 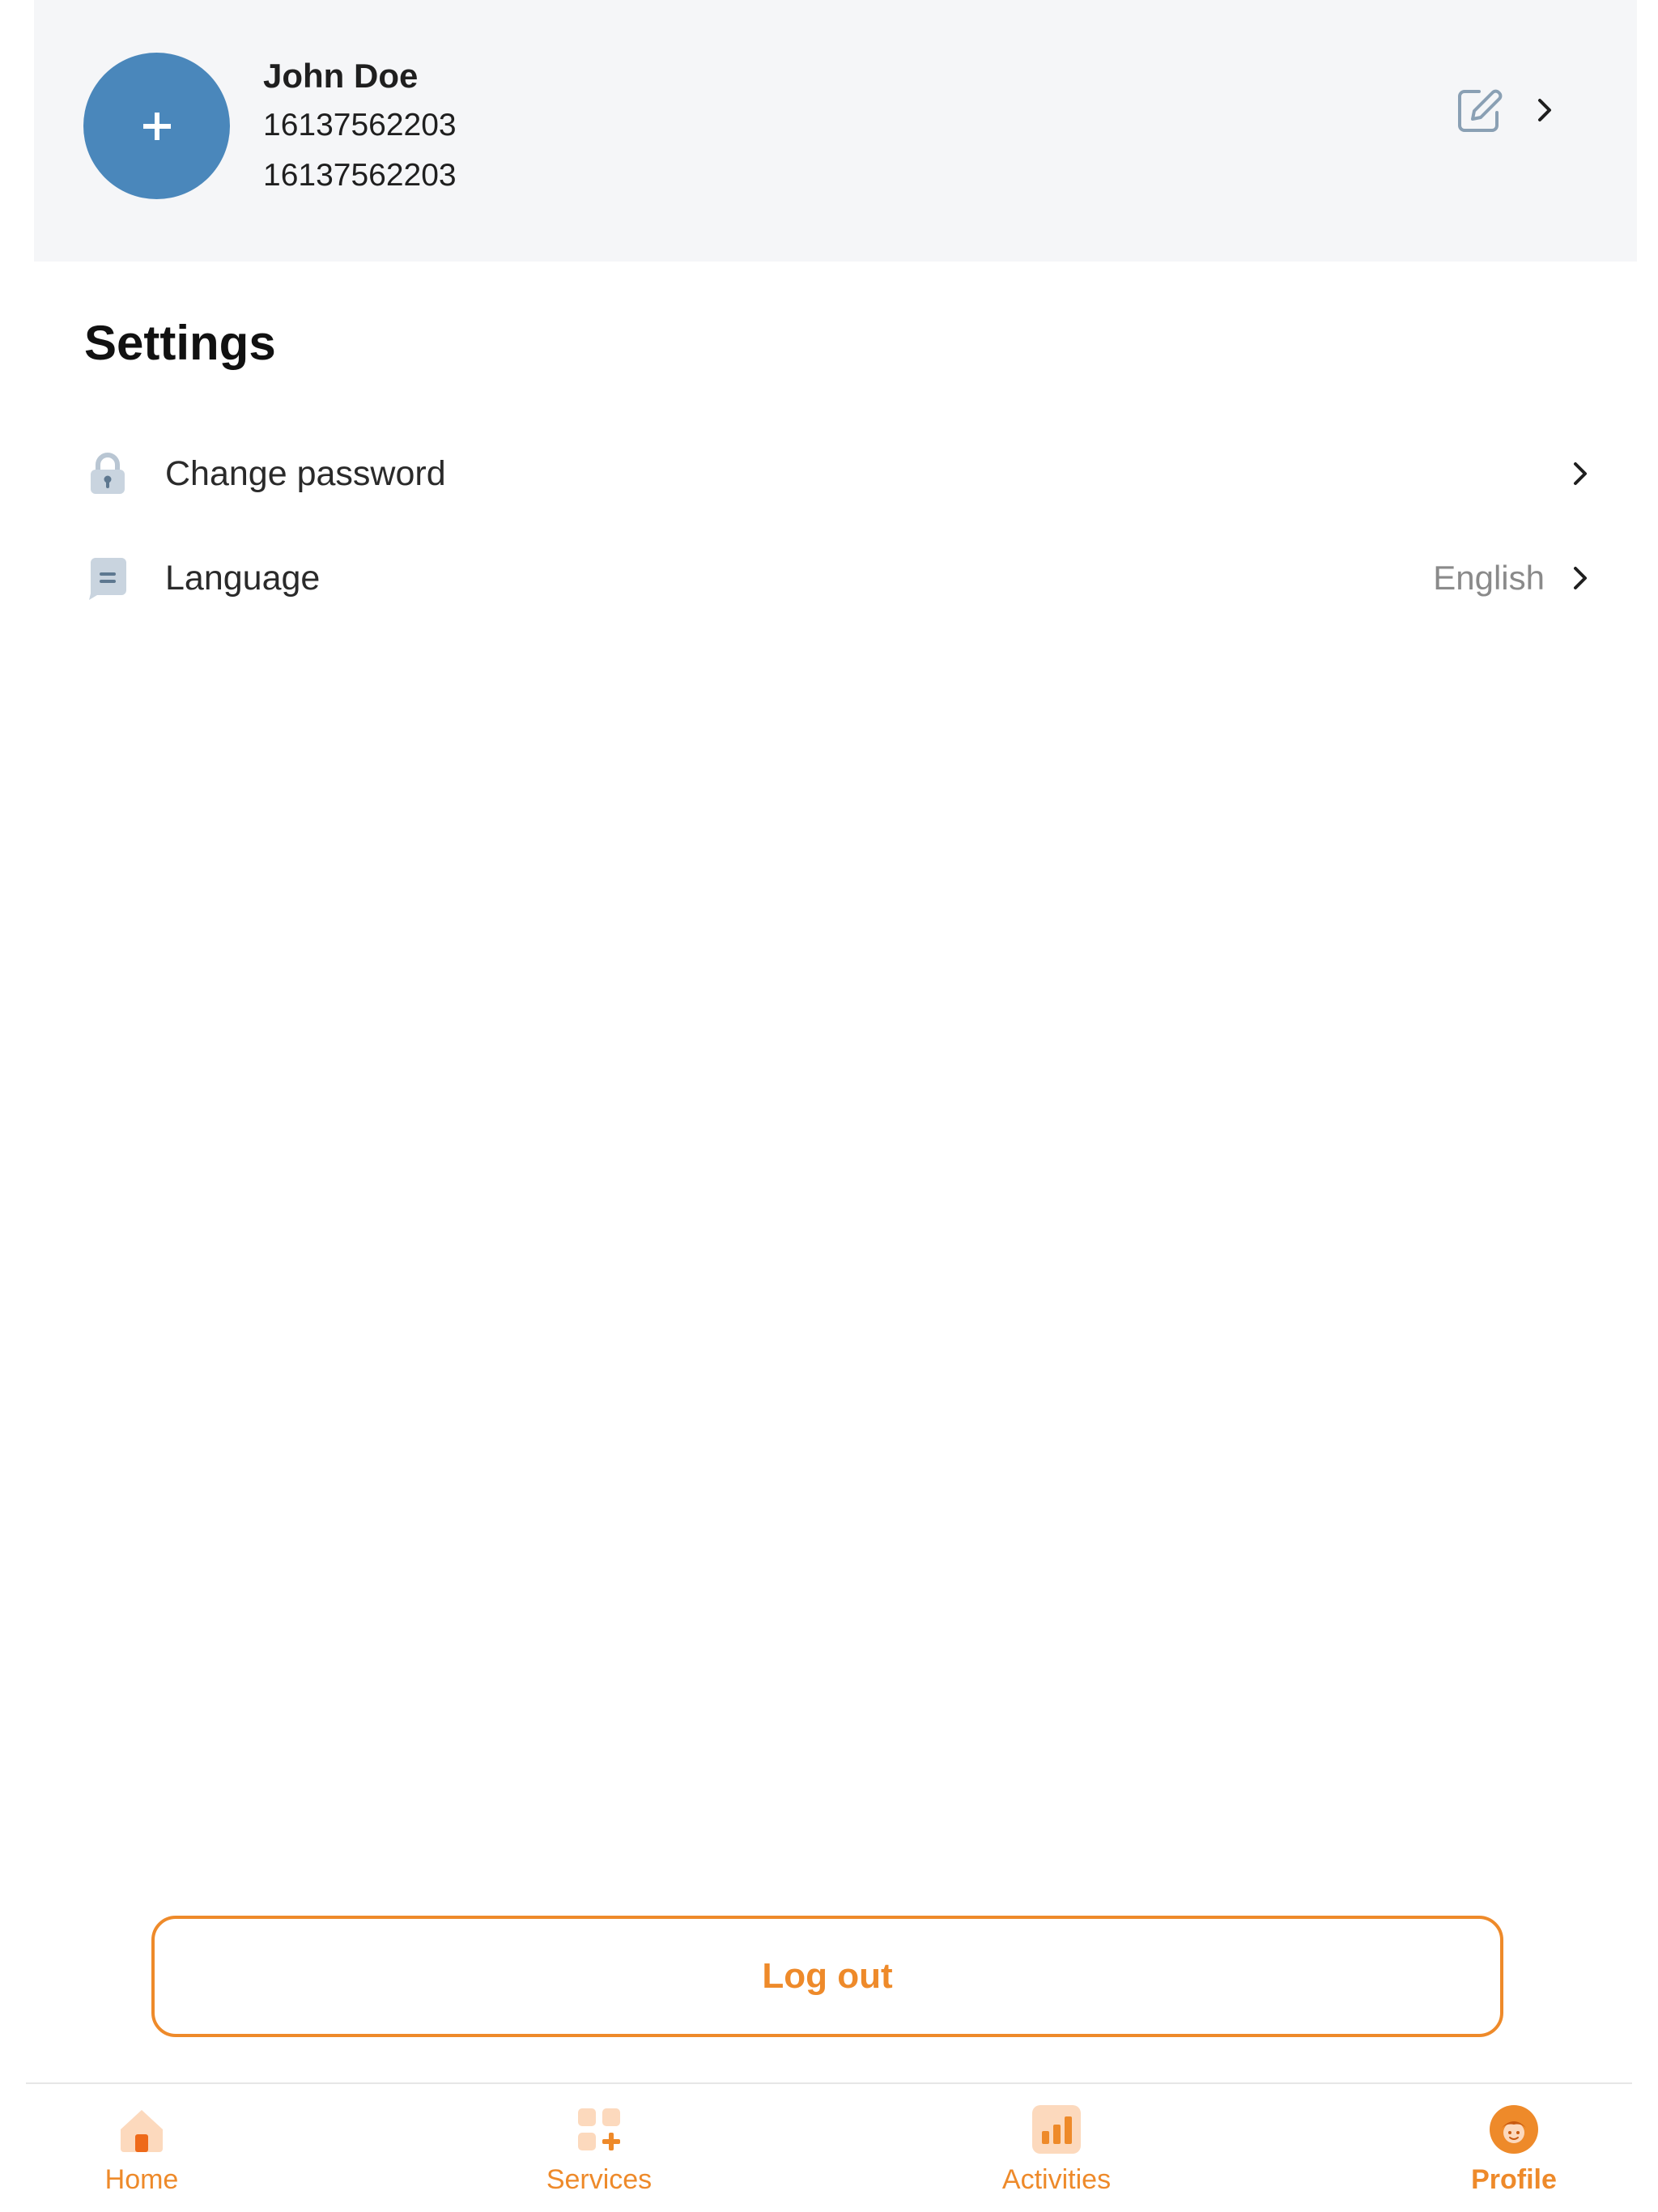 What do you see at coordinates (599, 2180) in the screenshot?
I see `nav-label: Services` at bounding box center [599, 2180].